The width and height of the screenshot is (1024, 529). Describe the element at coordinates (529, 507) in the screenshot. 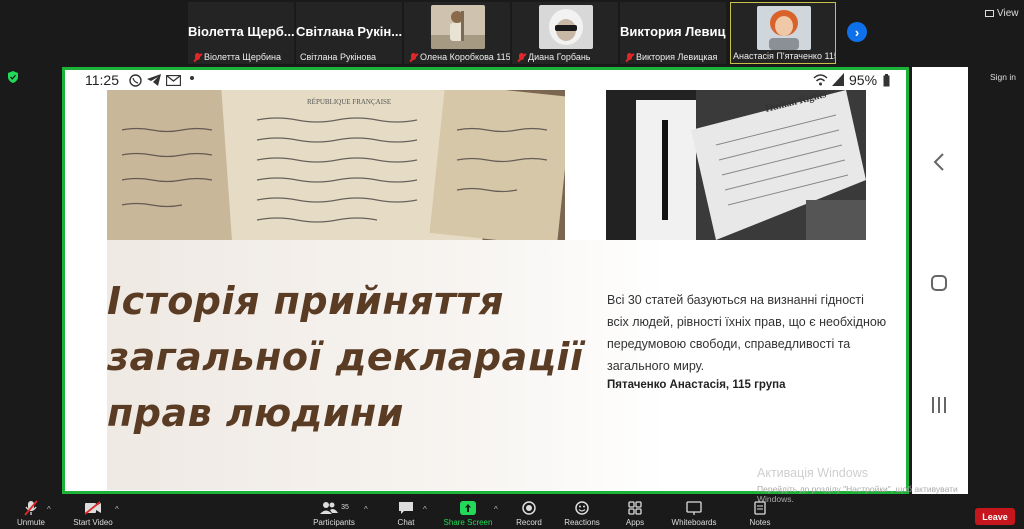

I see `record-icon` at that location.